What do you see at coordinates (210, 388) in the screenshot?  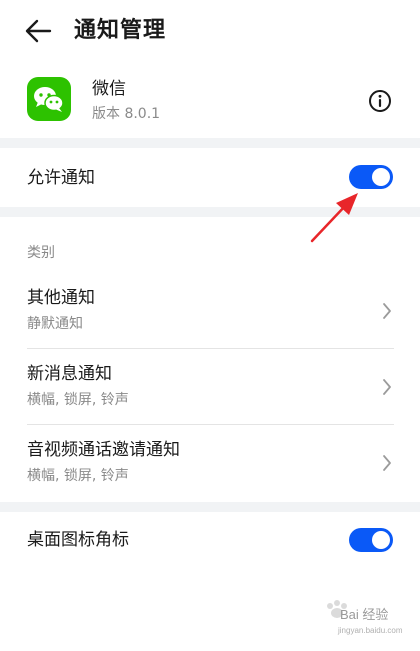 I see `list-item-new-message-notifications: 新消息通知 横幅, 锁屏, 铃声` at bounding box center [210, 388].